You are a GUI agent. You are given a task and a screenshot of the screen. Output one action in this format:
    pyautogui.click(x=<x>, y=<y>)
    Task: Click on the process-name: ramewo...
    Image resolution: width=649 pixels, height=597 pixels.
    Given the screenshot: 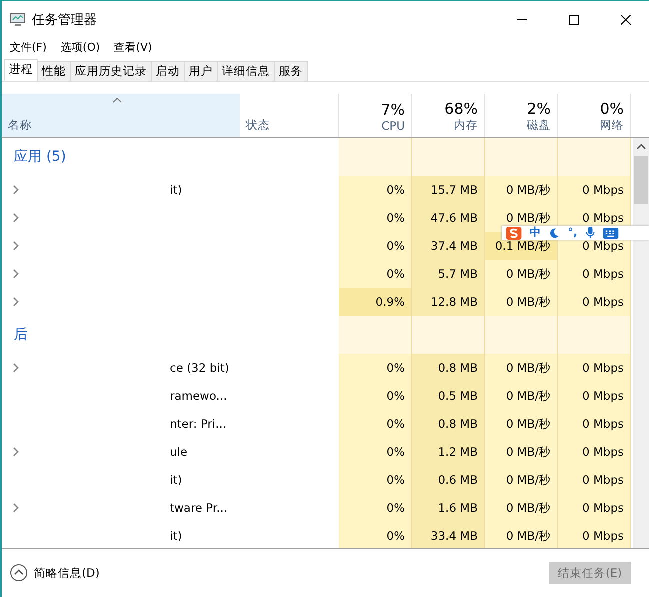 What is the action you would take?
    pyautogui.click(x=199, y=396)
    